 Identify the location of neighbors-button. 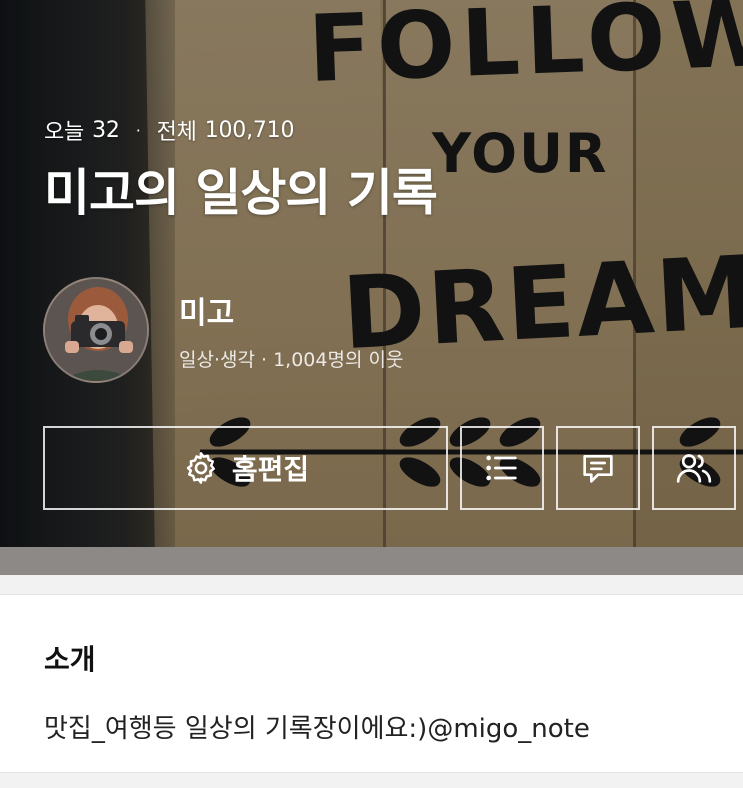
(694, 468).